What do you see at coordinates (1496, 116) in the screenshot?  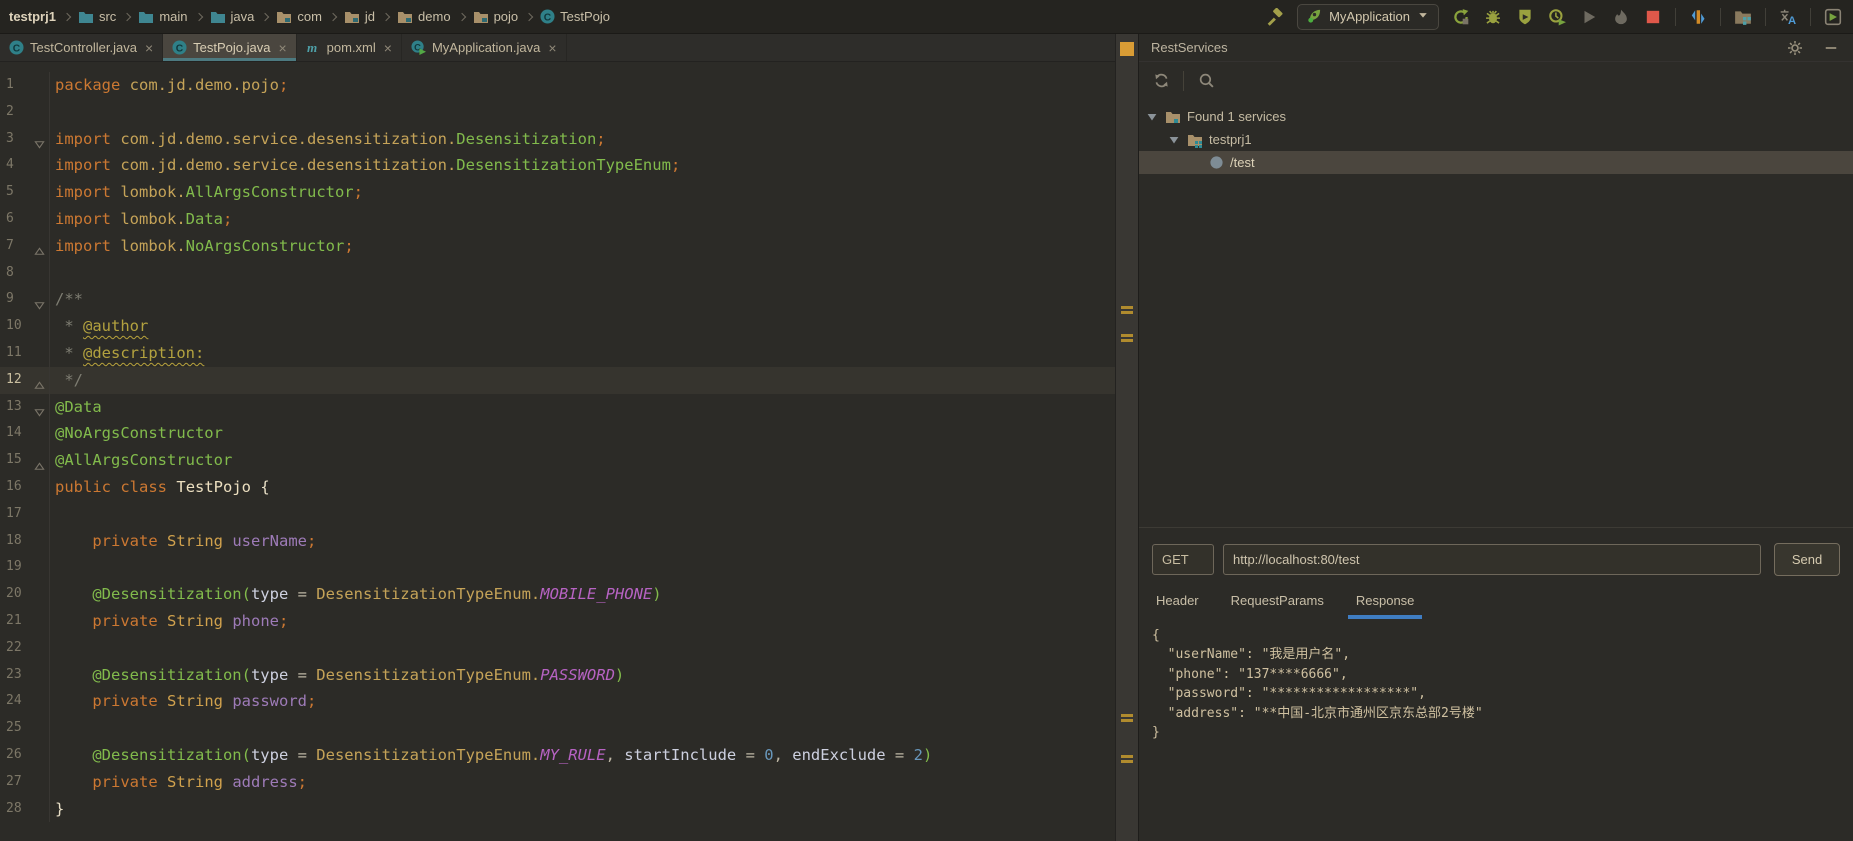 I see `tree-row-found-1-services: Found 1 services` at bounding box center [1496, 116].